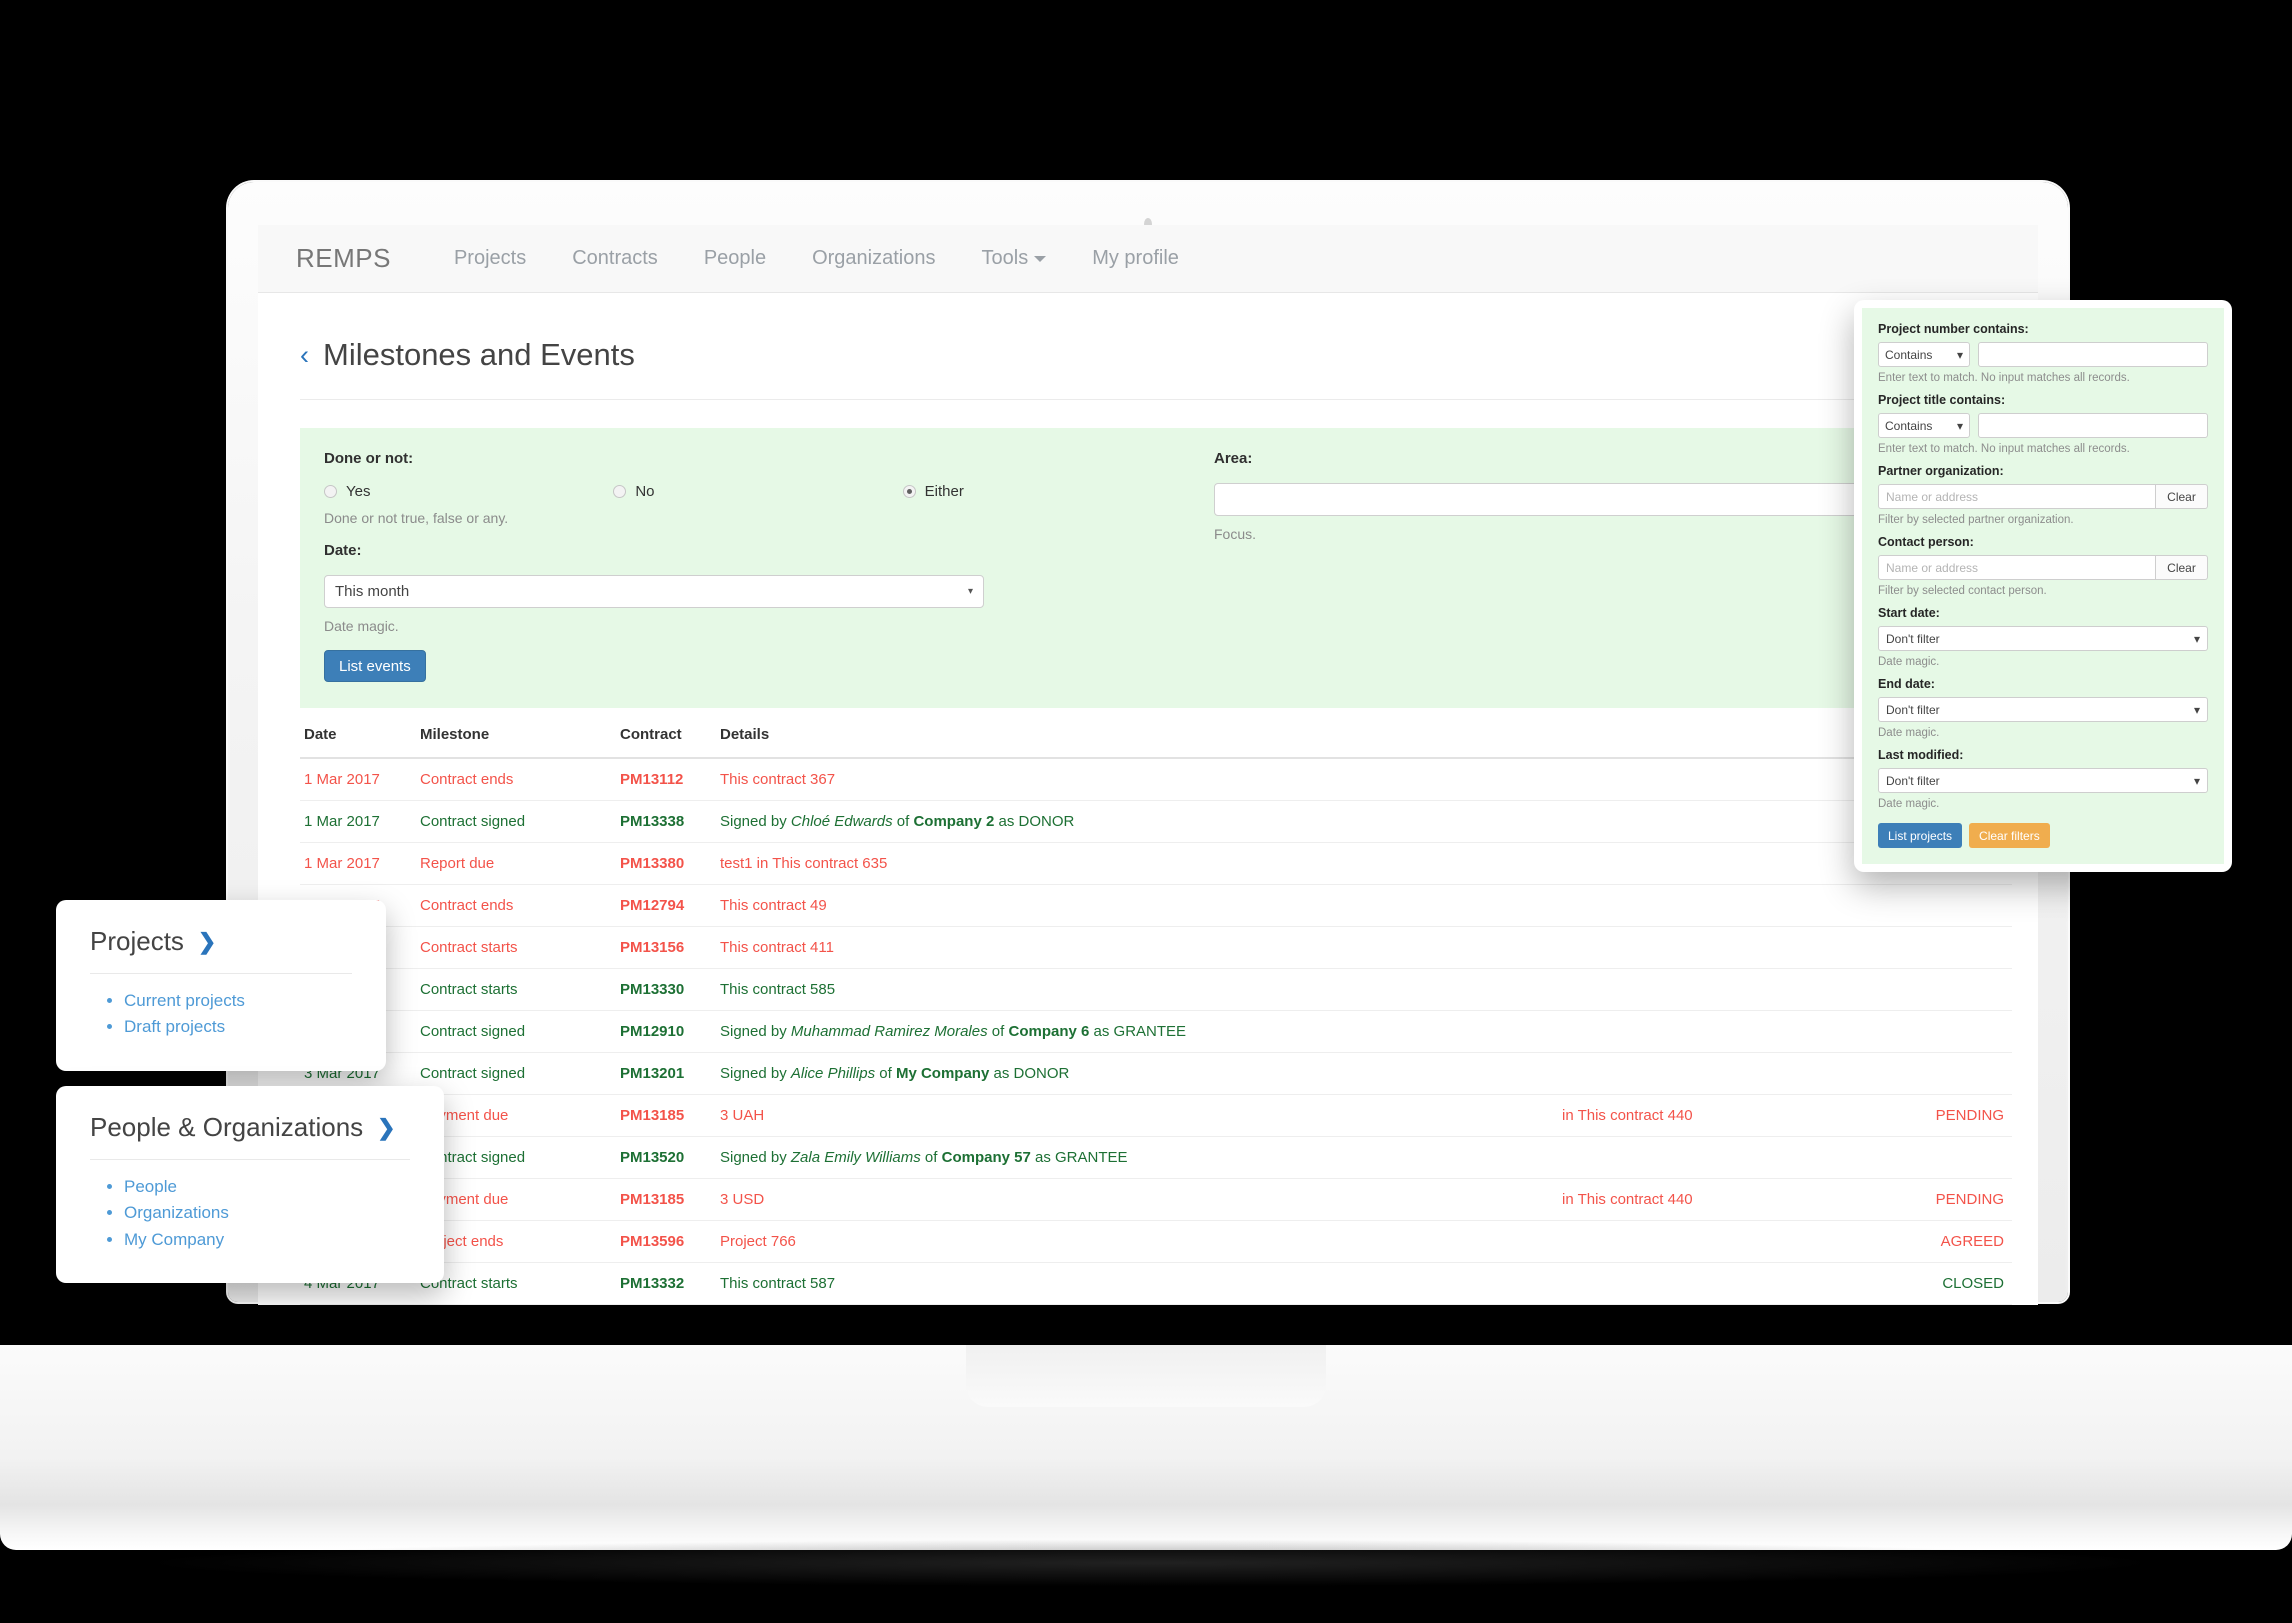 The width and height of the screenshot is (2292, 1623). I want to click on end-date-select: Don't filter ▾, so click(2043, 709).